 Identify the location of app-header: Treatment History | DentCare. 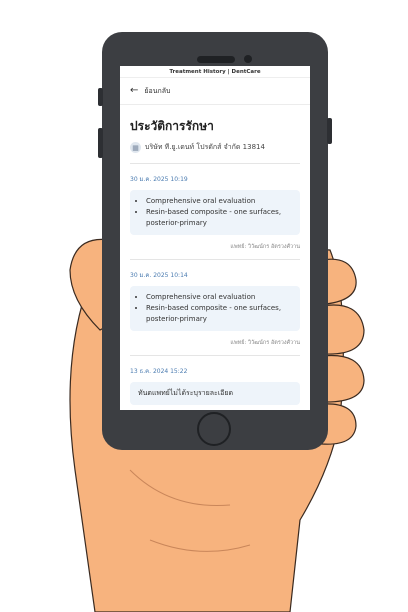
(215, 72).